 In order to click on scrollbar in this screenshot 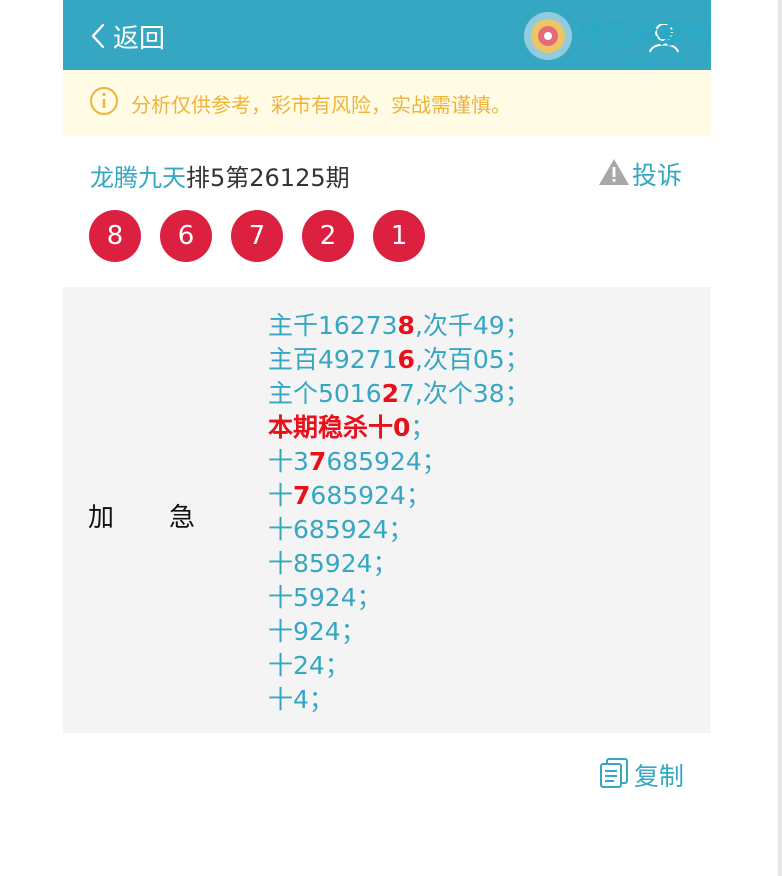, I will do `click(780, 438)`.